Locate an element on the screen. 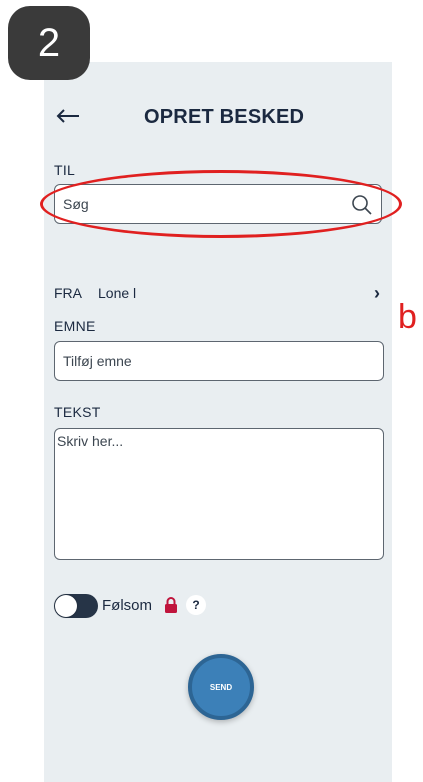 Image resolution: width=423 pixels, height=782 pixels. help-button: ? is located at coordinates (196, 605).